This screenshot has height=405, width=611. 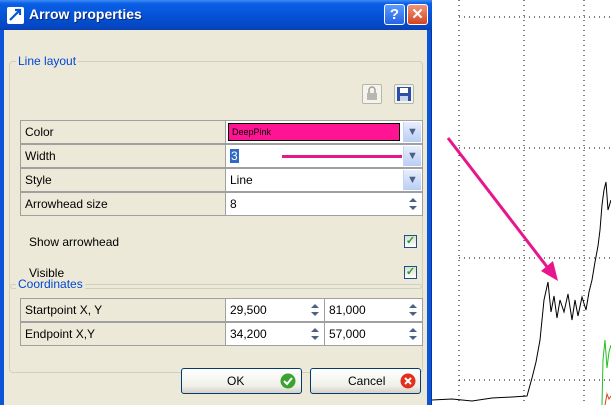 What do you see at coordinates (233, 204) in the screenshot?
I see `arrowhead-size-value: 8` at bounding box center [233, 204].